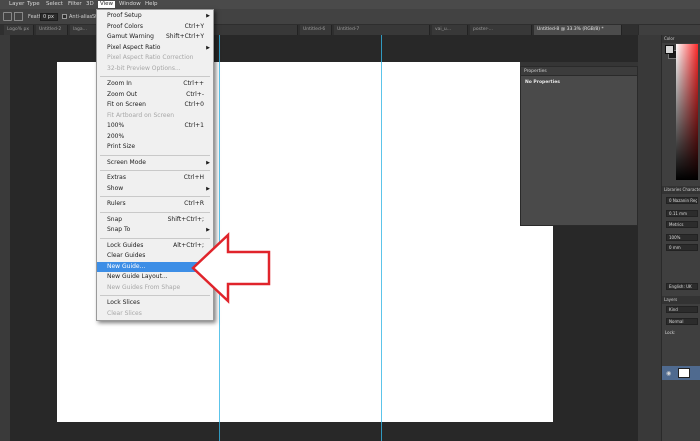 The width and height of the screenshot is (700, 441). Describe the element at coordinates (682, 224) in the screenshot. I see `kerning-field: Metrics` at that location.